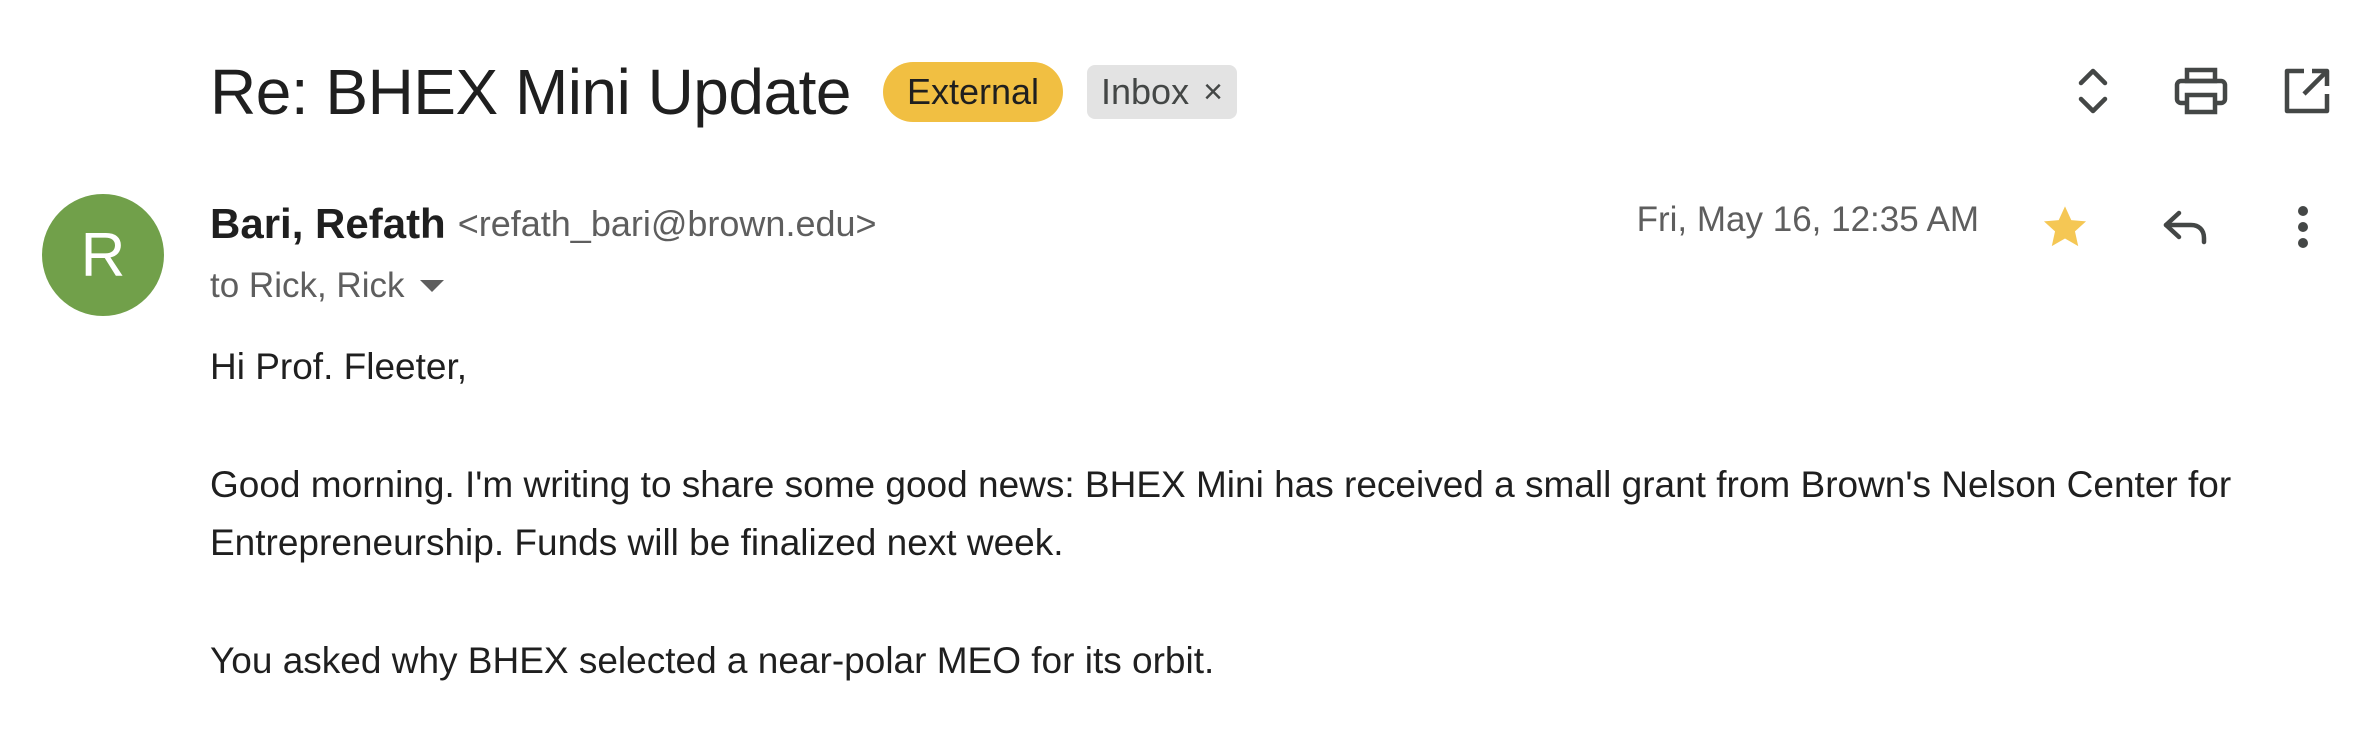 Image resolution: width=2378 pixels, height=750 pixels. What do you see at coordinates (103, 255) in the screenshot?
I see `sender-avatar: R` at bounding box center [103, 255].